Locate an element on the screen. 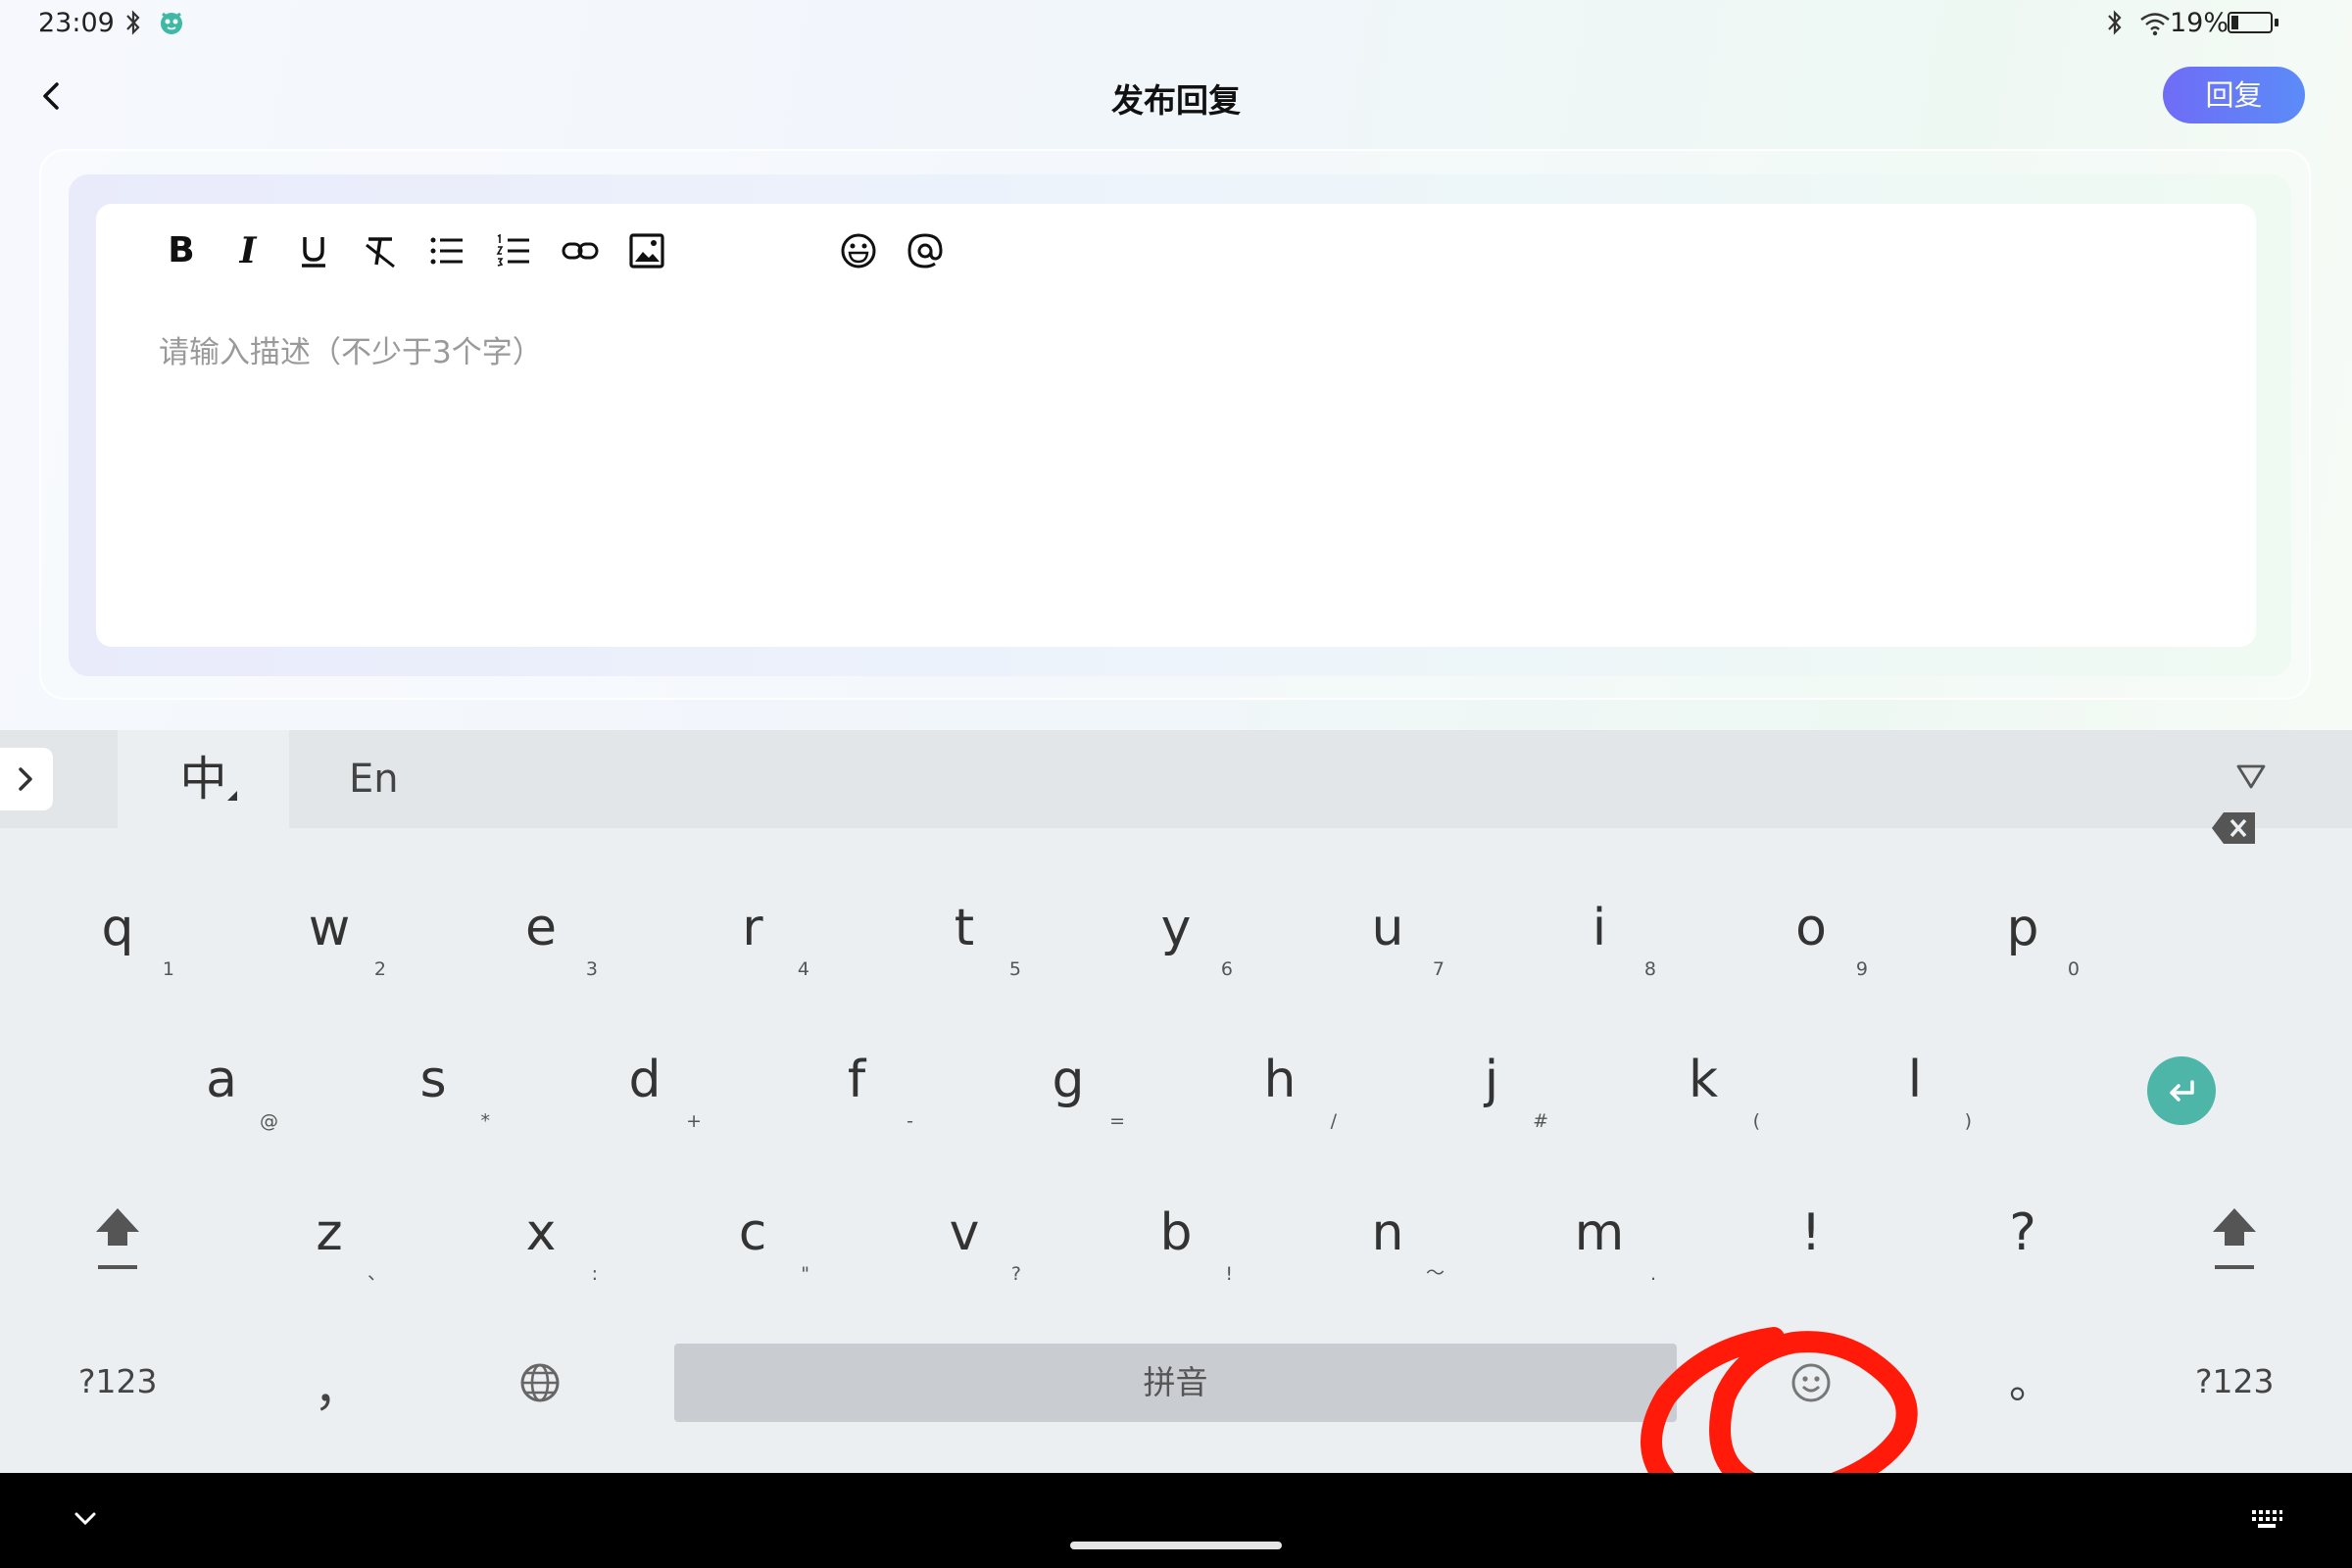 The image size is (2352, 1568). italic-icon: I is located at coordinates (248, 250).